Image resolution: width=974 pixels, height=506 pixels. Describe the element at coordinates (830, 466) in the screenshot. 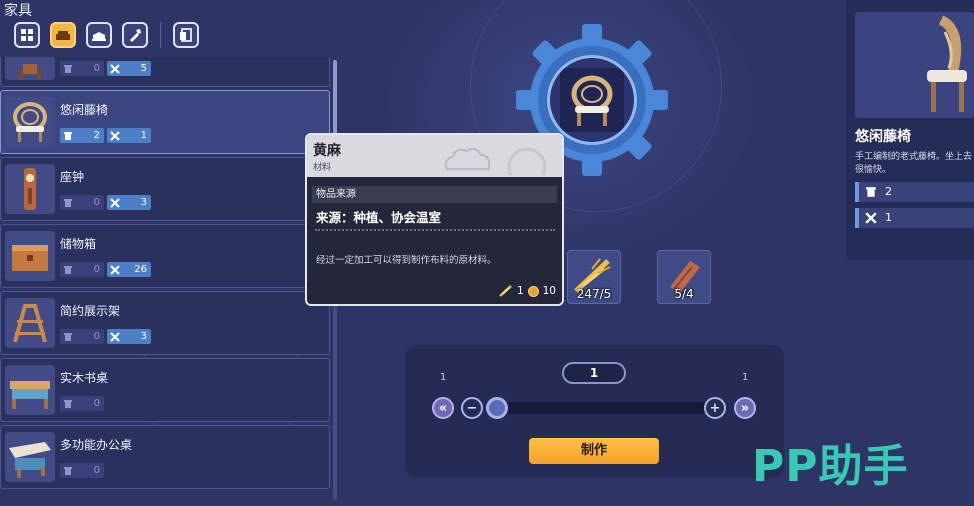

I see `watermark: PP助手` at that location.